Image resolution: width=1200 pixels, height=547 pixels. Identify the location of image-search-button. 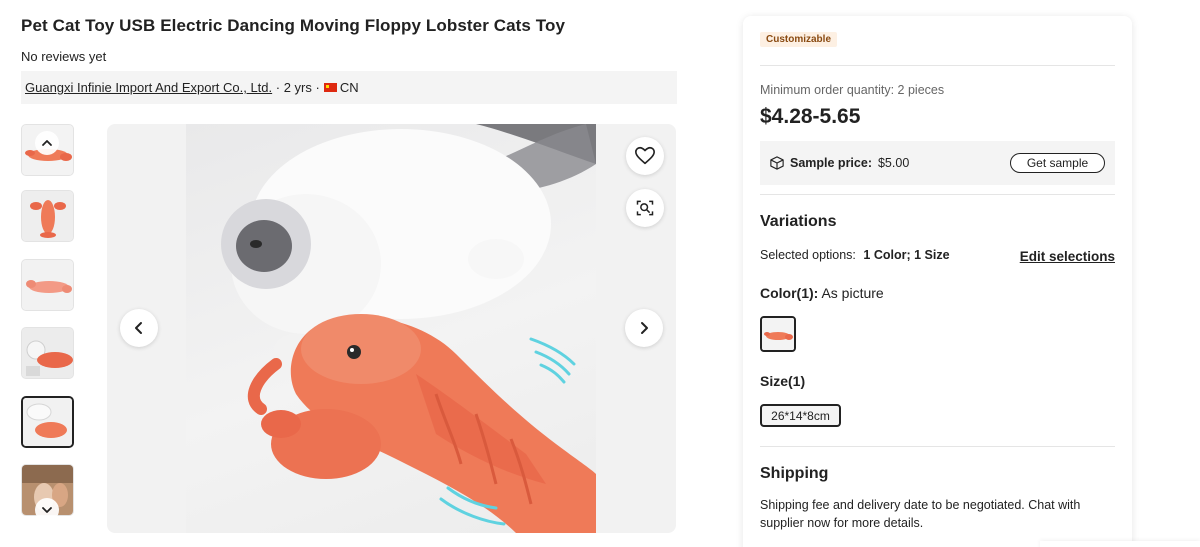
(645, 208).